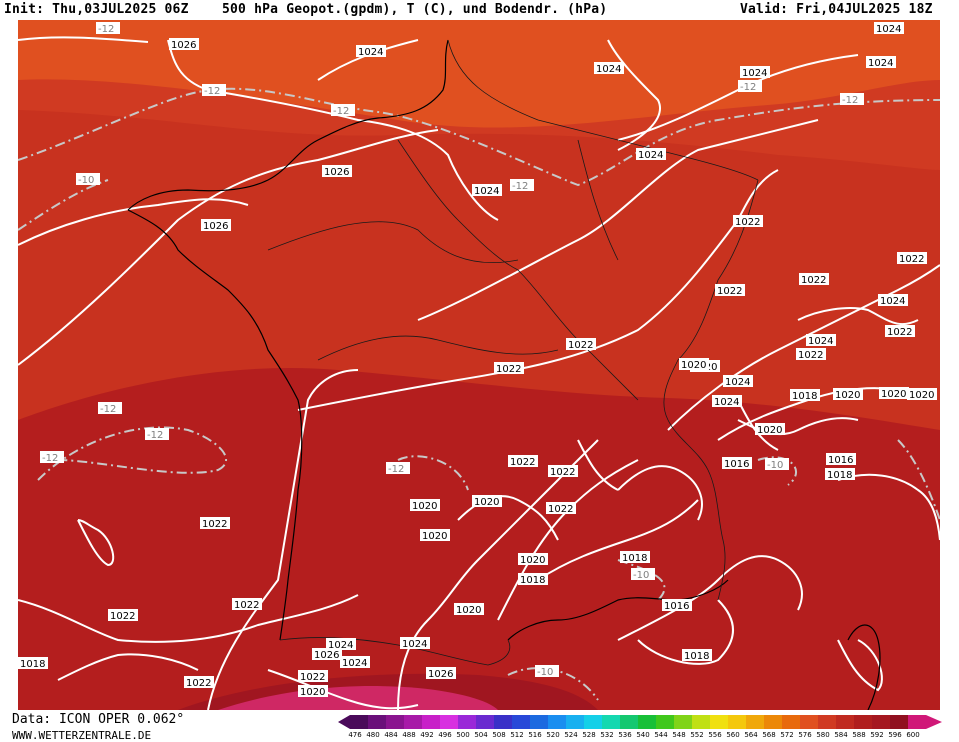 This screenshot has height=742, width=959. What do you see at coordinates (481, 735) in the screenshot?
I see `scale-tick-label: 504` at bounding box center [481, 735].